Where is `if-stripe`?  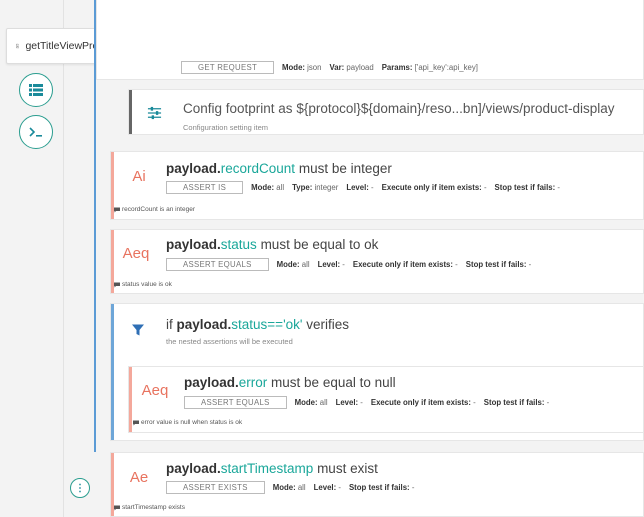
if-stripe is located at coordinates (112, 372).